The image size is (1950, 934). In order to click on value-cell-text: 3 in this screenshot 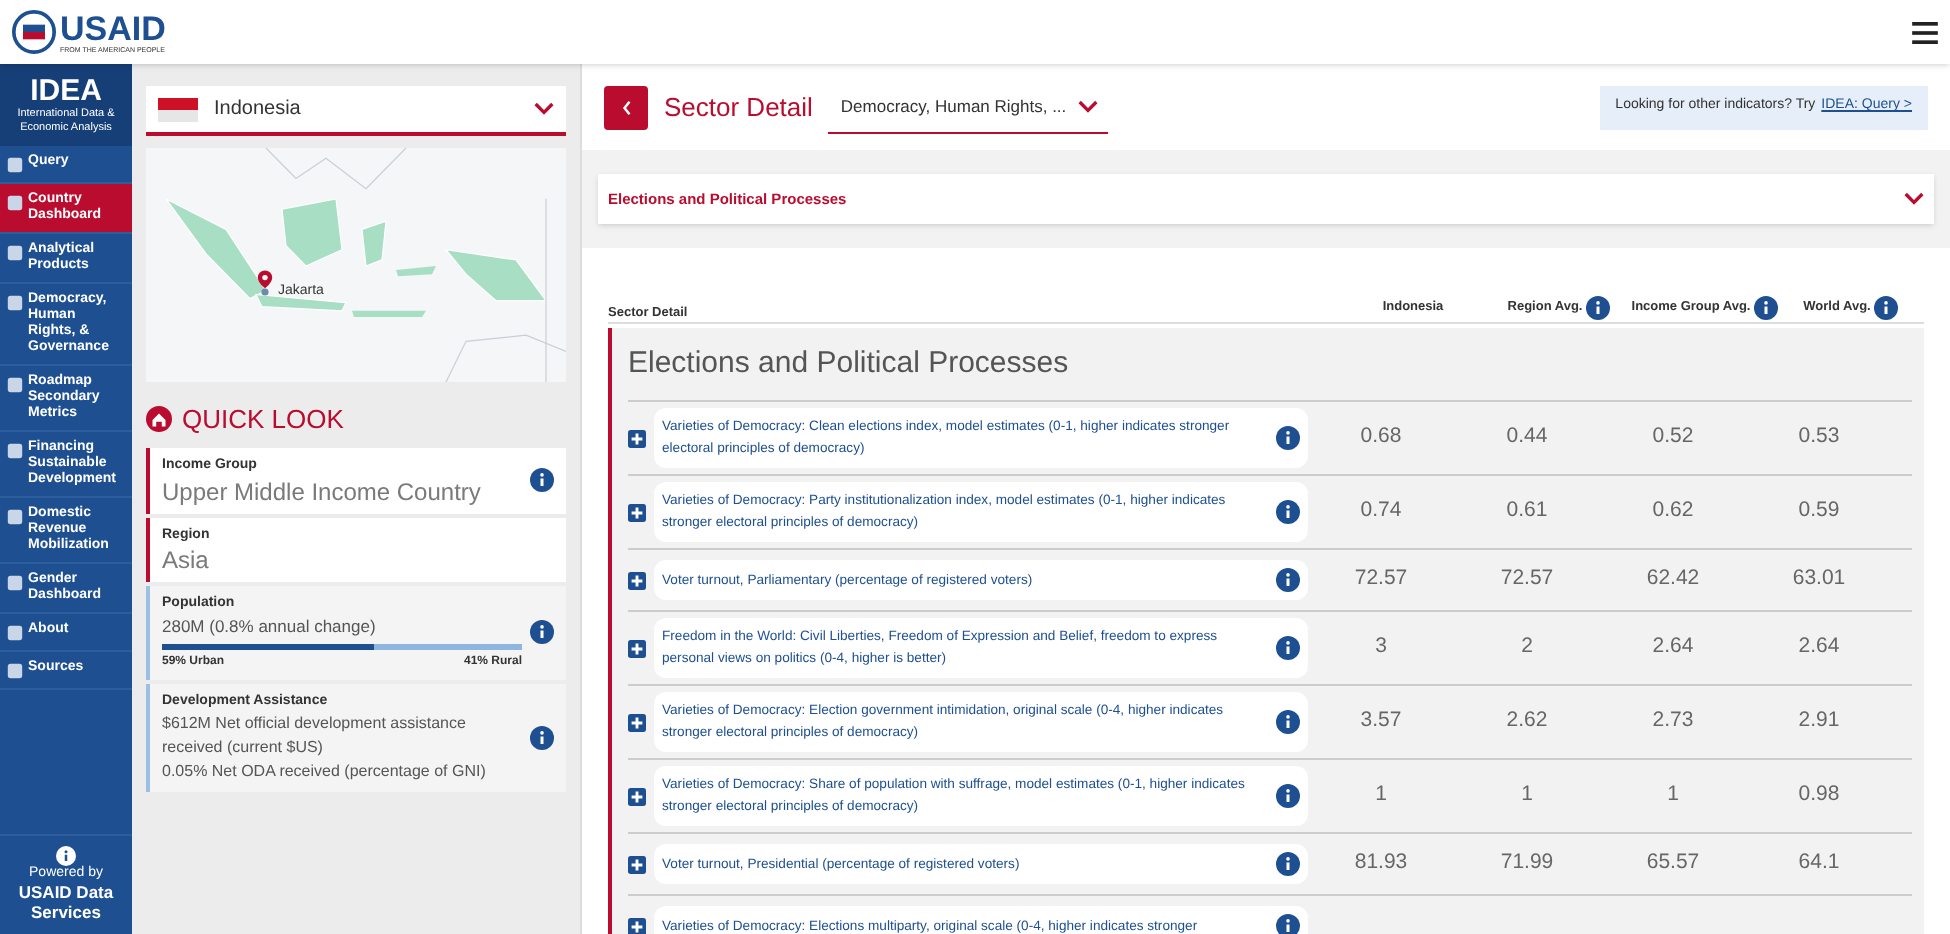, I will do `click(1381, 647)`.